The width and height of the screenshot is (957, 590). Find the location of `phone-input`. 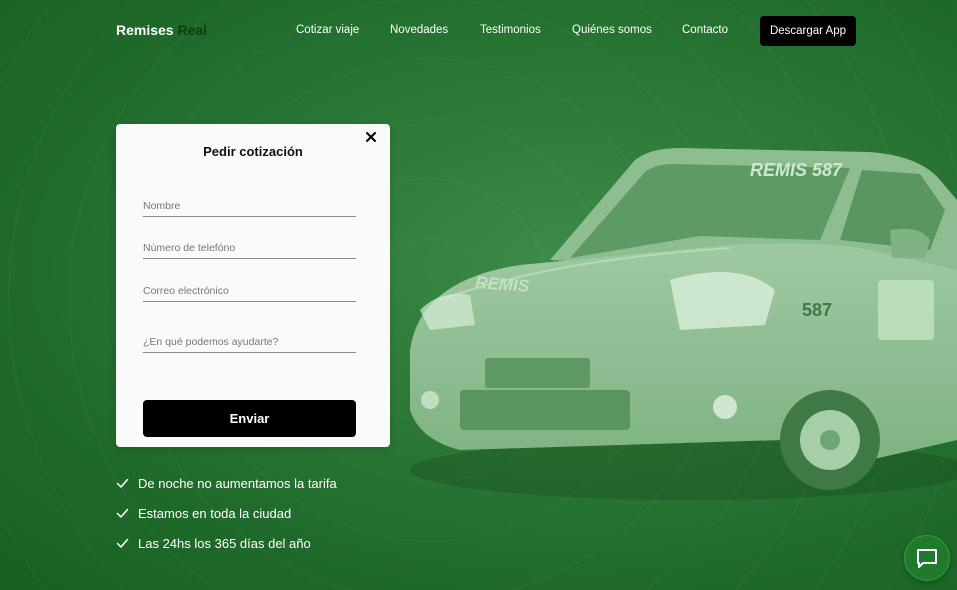

phone-input is located at coordinates (249, 248).